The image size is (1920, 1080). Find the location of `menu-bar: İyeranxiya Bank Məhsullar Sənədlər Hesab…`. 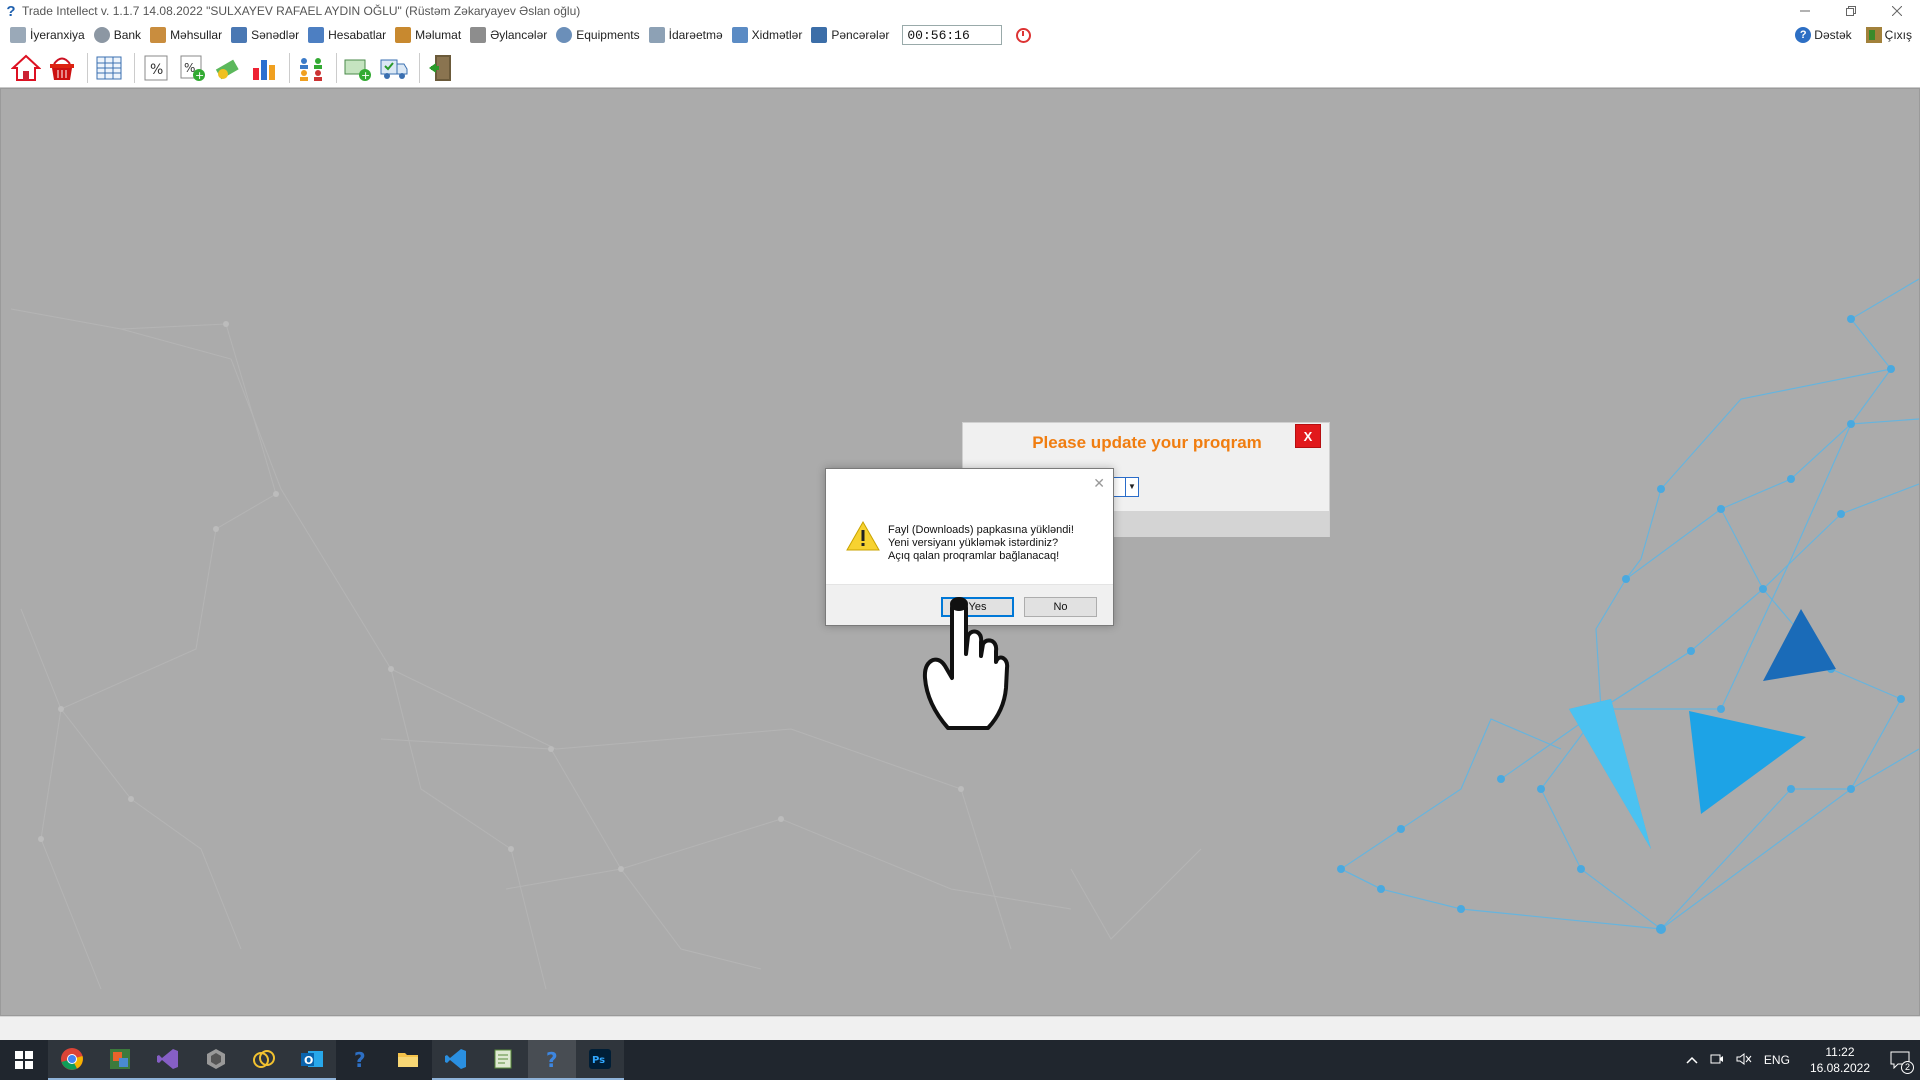

menu-bar: İyeranxiya Bank Məhsullar Sənədlər Hesab… is located at coordinates (960, 35).